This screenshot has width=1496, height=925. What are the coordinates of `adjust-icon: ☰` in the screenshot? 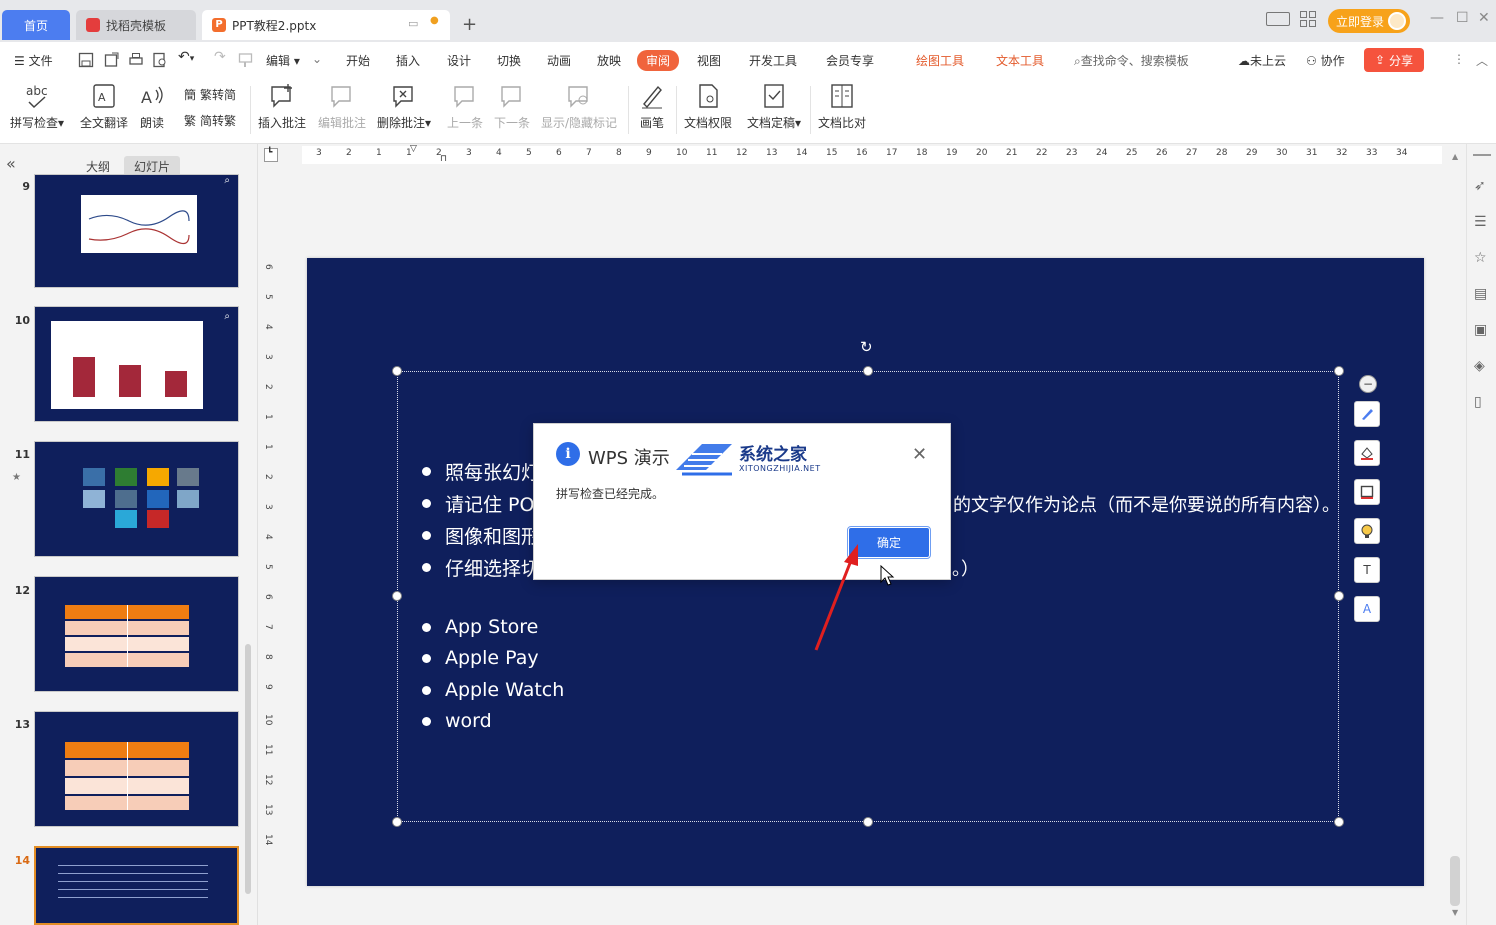 It's located at (1483, 223).